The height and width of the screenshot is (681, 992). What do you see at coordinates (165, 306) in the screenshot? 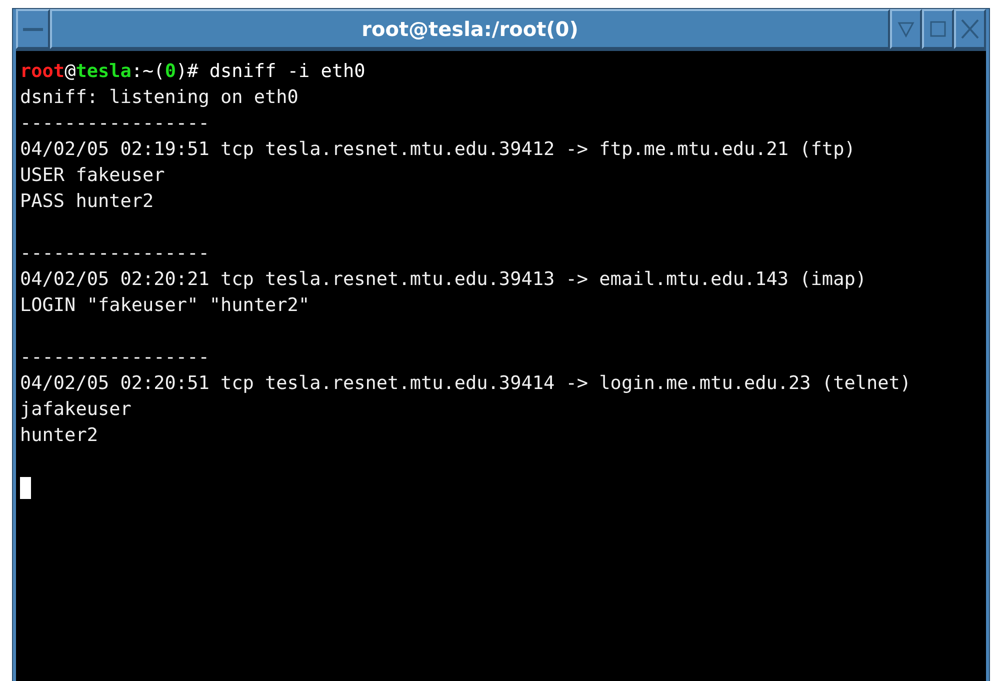
I see `output-line: LOGIN "fakeuser" "hunter2"` at bounding box center [165, 306].